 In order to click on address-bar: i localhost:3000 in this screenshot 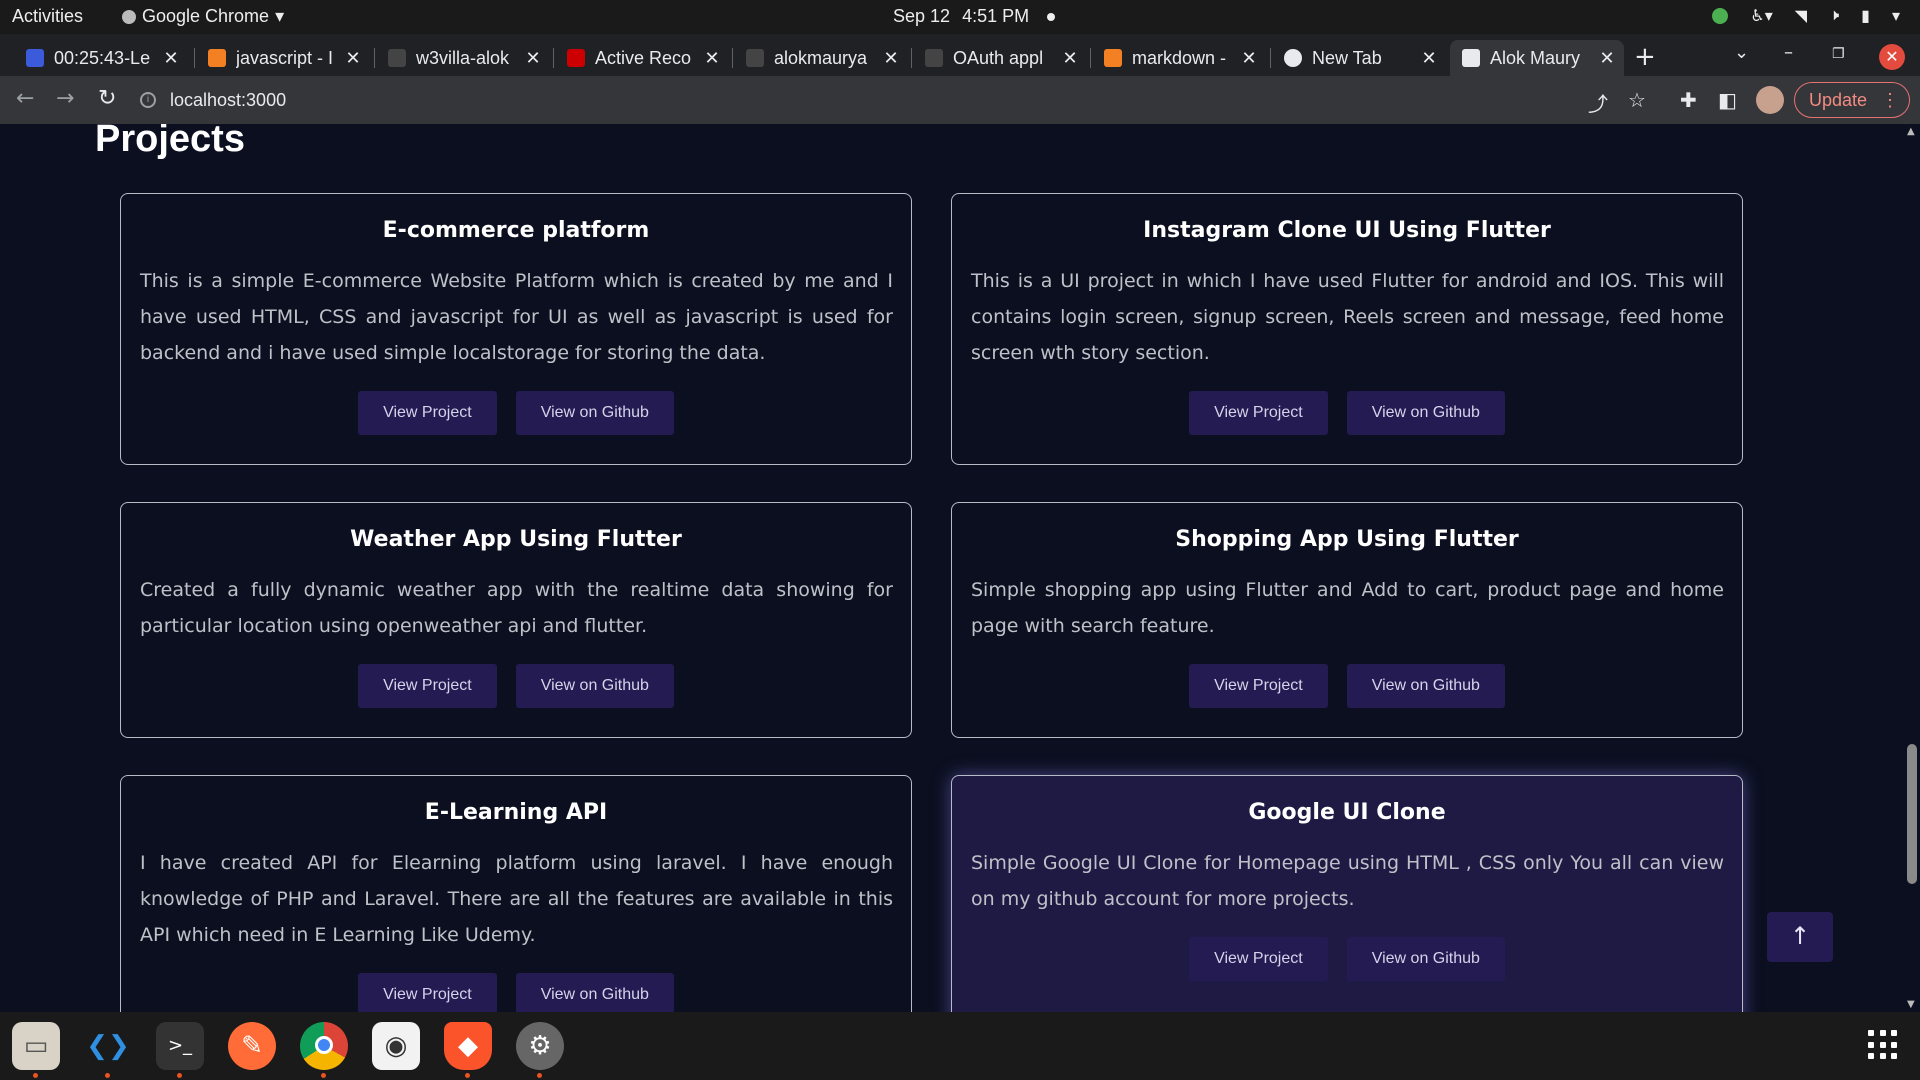, I will do `click(890, 100)`.